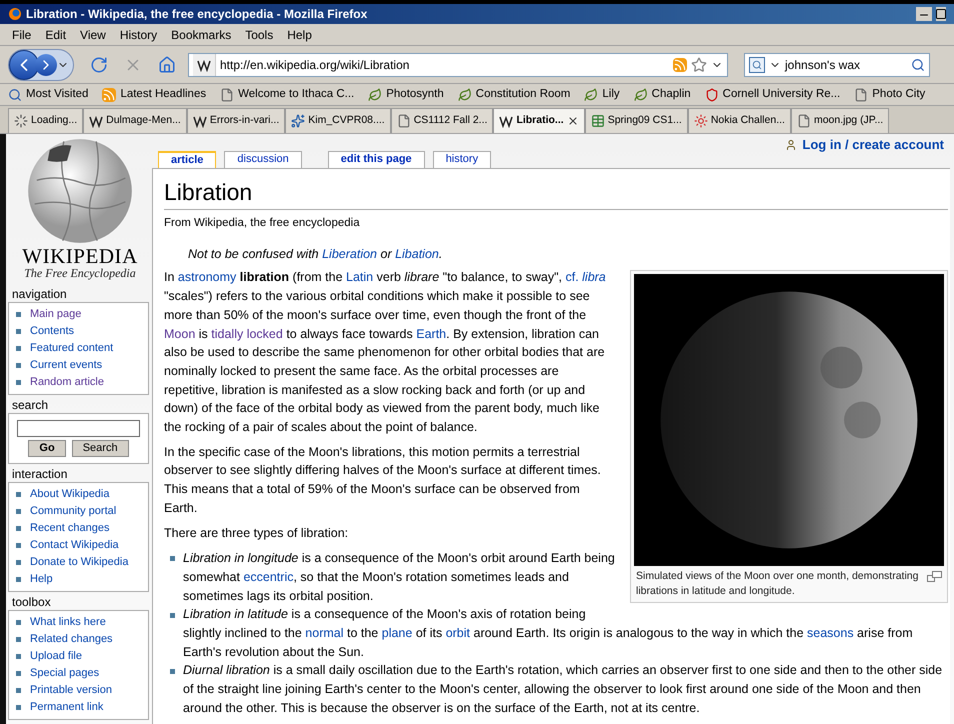 The image size is (954, 724). Describe the element at coordinates (67, 707) in the screenshot. I see `sidebar-link: Permanent link` at that location.